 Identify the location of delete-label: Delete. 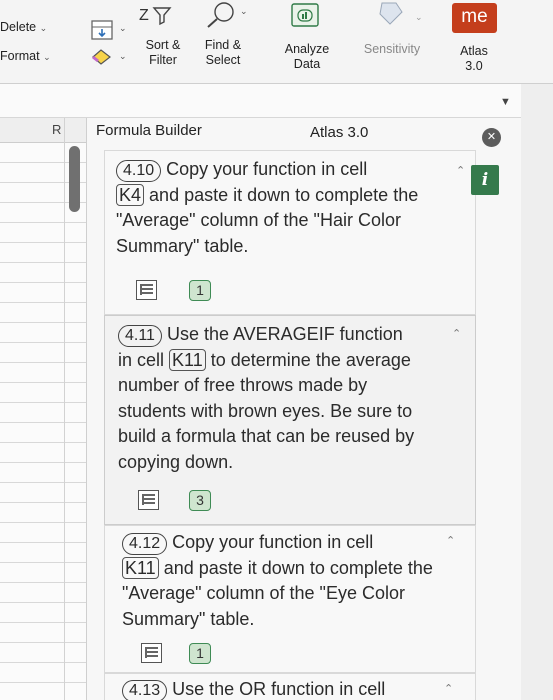
(18, 27).